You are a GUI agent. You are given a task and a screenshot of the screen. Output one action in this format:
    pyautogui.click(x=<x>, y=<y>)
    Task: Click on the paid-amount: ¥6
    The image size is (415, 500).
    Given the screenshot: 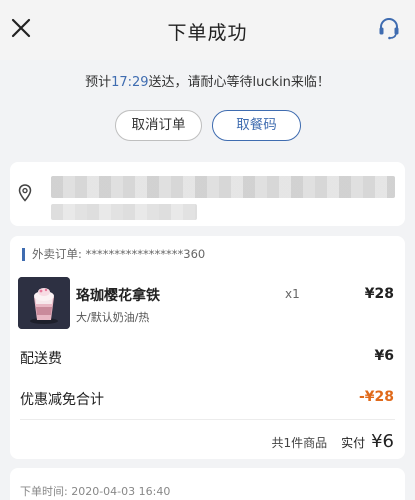 What is the action you would take?
    pyautogui.click(x=382, y=441)
    